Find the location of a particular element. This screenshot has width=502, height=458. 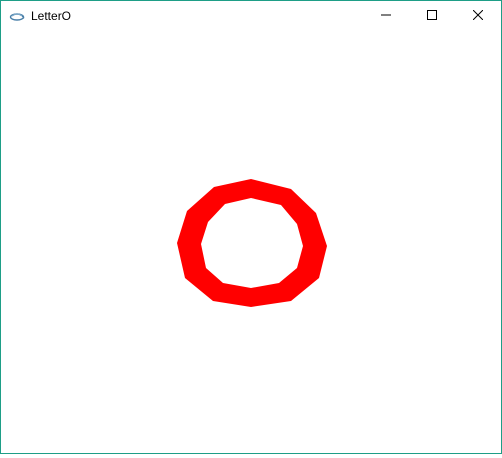

canvas-svg is located at coordinates (252, 243).